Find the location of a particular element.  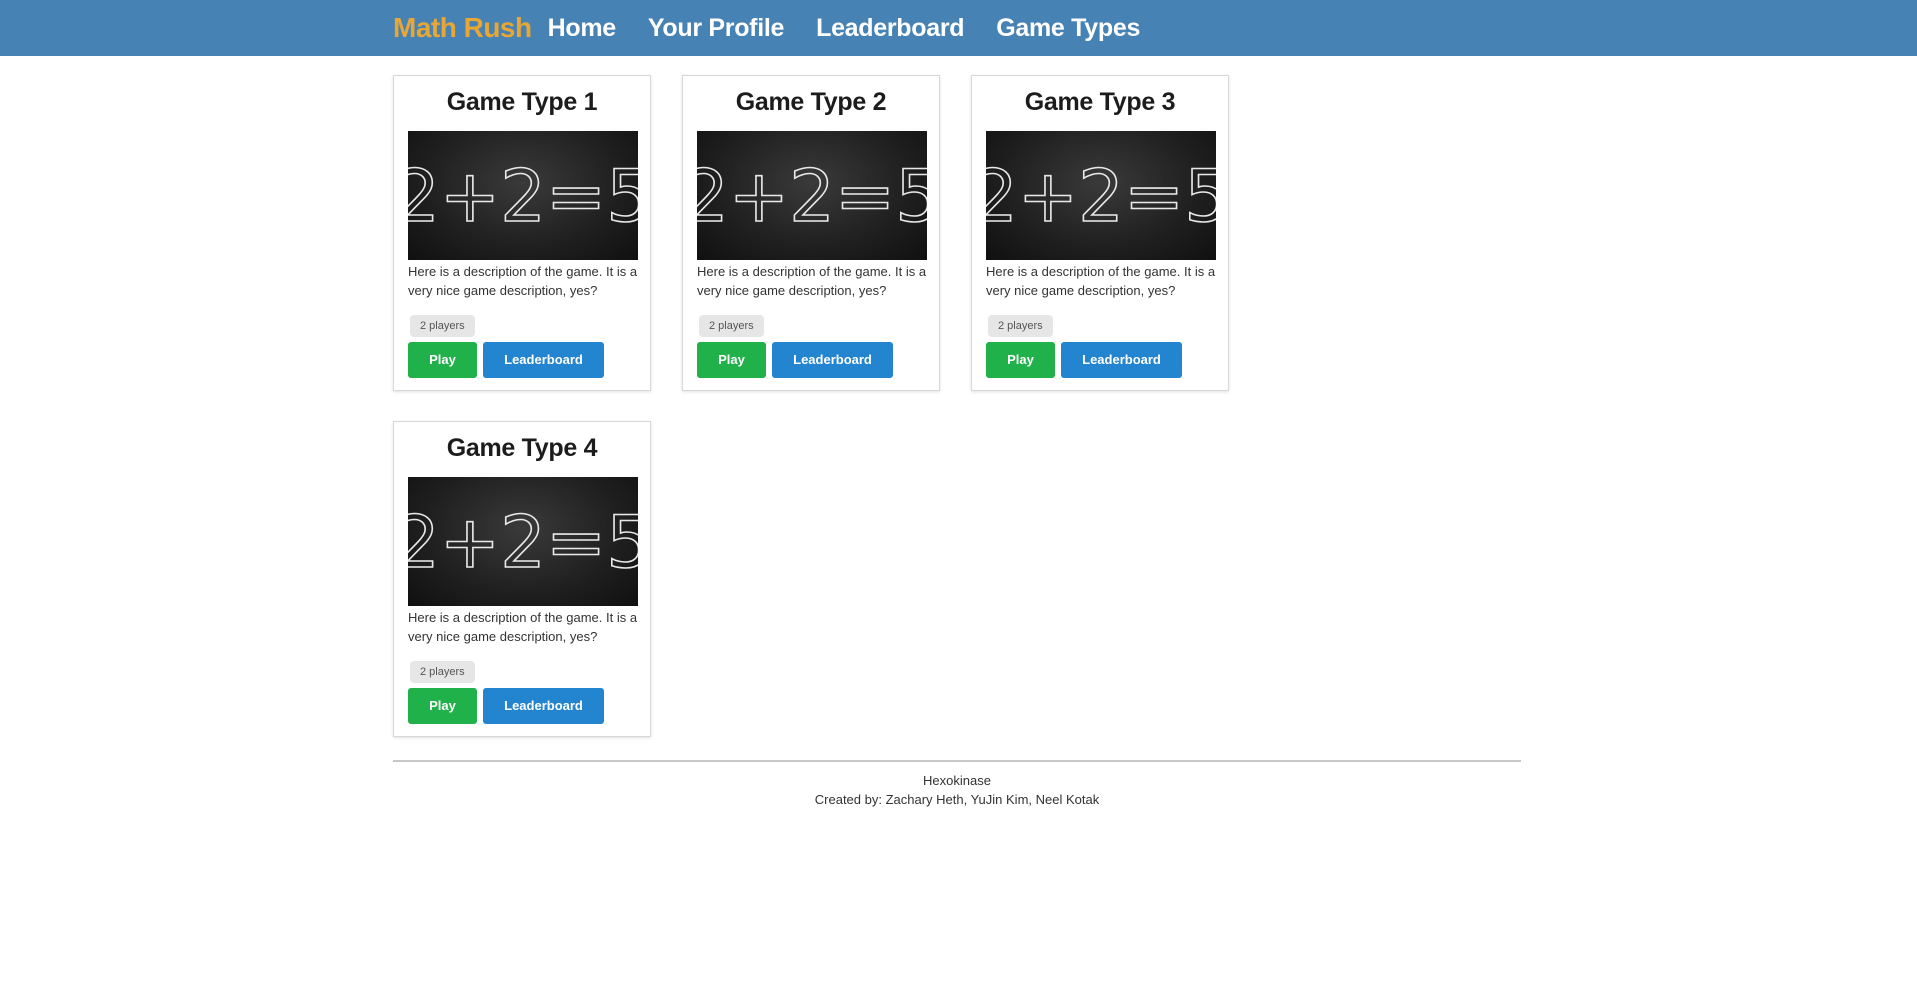

card-title: Game Type 4 is located at coordinates (522, 448).